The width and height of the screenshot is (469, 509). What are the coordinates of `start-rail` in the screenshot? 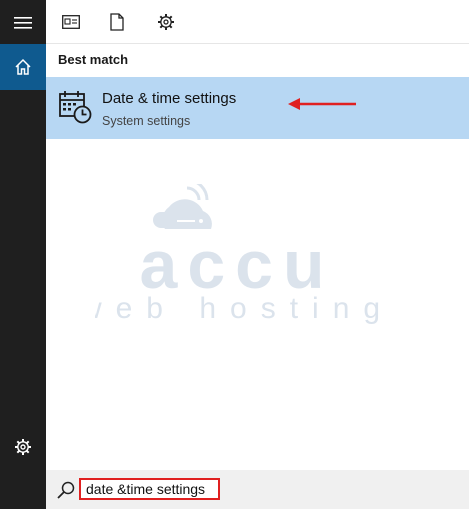 It's located at (23, 254).